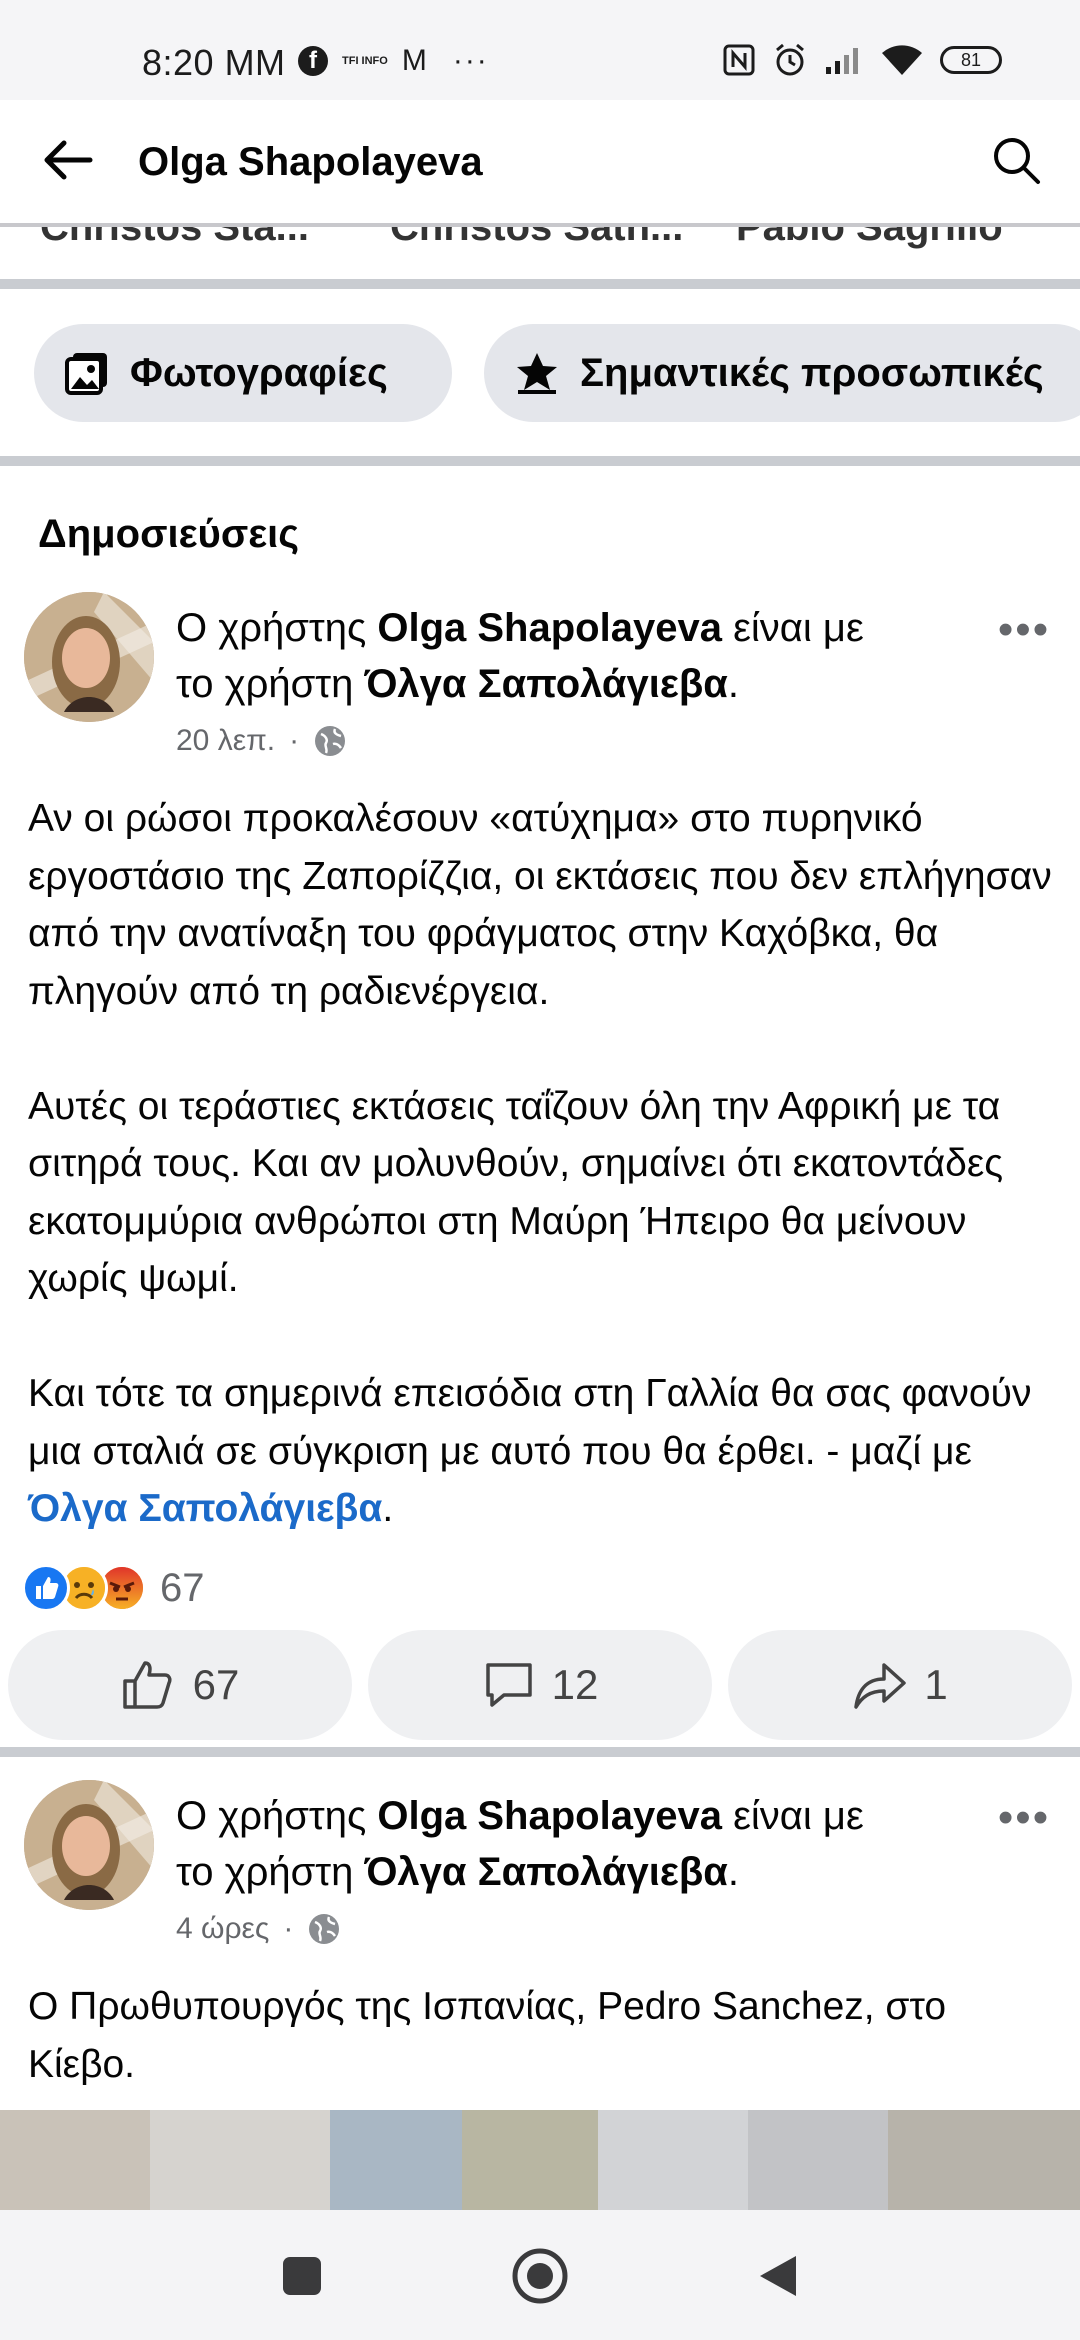 The image size is (1080, 2340). What do you see at coordinates (169, 534) in the screenshot?
I see `posts-section-title: Δημοσιεύσεις` at bounding box center [169, 534].